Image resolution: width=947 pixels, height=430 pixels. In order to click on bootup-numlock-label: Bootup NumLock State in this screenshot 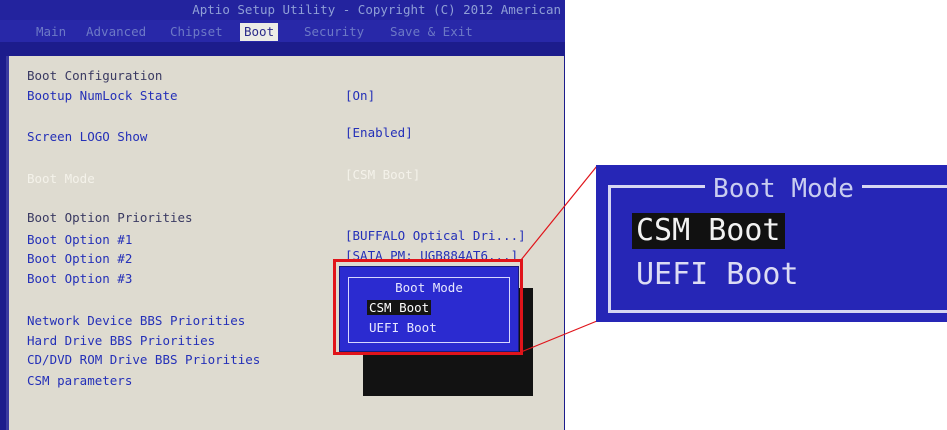, I will do `click(102, 96)`.